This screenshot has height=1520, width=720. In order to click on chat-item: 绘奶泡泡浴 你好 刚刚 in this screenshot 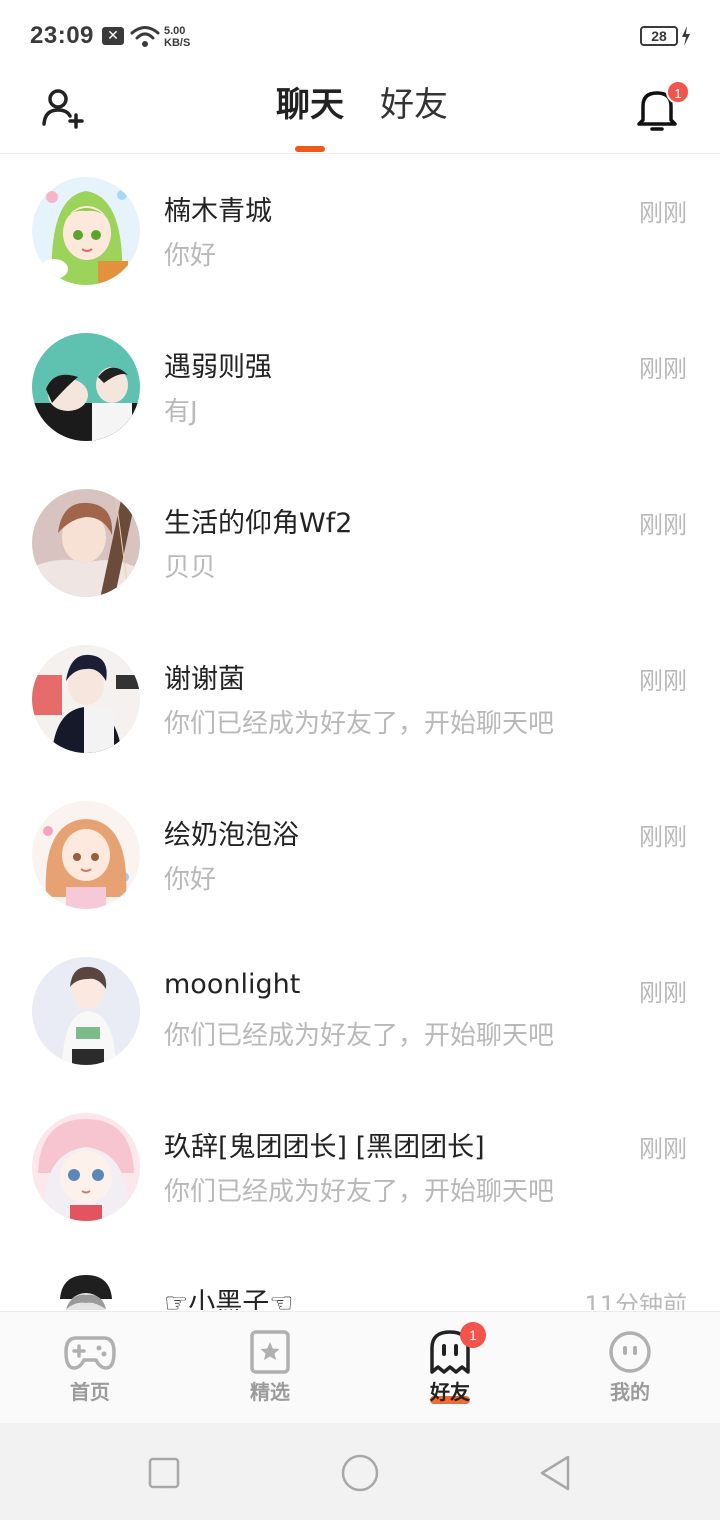, I will do `click(360, 857)`.